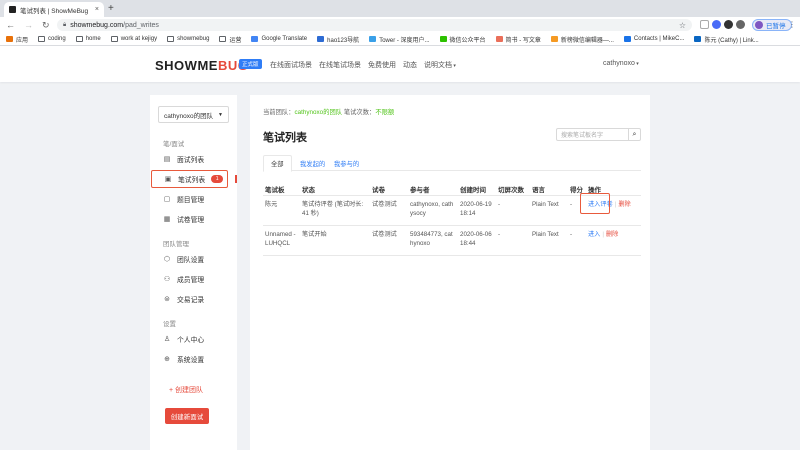 The height and width of the screenshot is (450, 800). Describe the element at coordinates (318, 112) in the screenshot. I see `current-team-name: cathynoxo的团队` at that location.